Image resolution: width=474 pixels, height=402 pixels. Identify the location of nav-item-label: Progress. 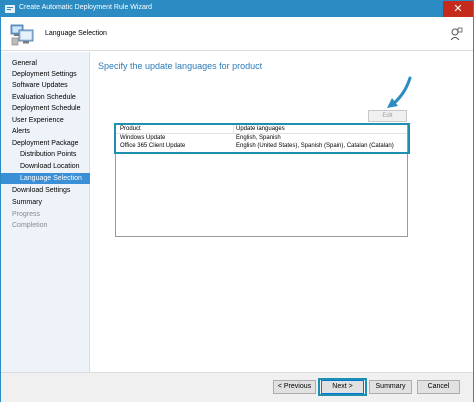
(26, 214).